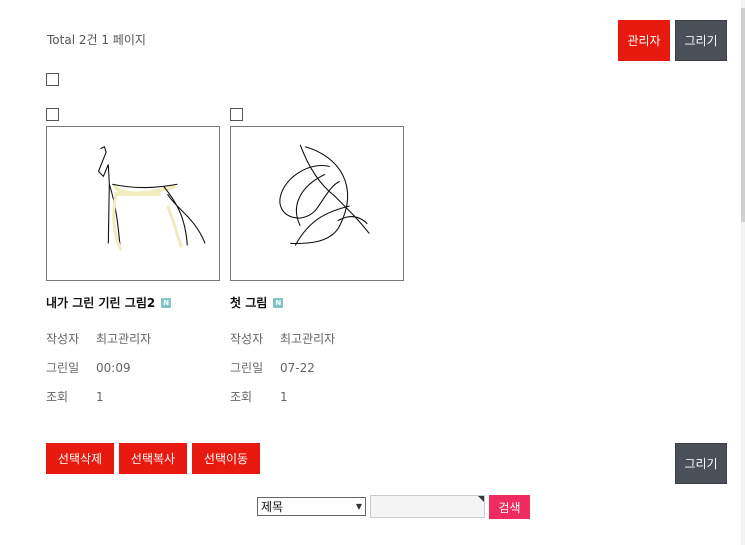 This screenshot has width=745, height=545. Describe the element at coordinates (80, 458) in the screenshot. I see `delete-selected-button: 선택삭제` at that location.